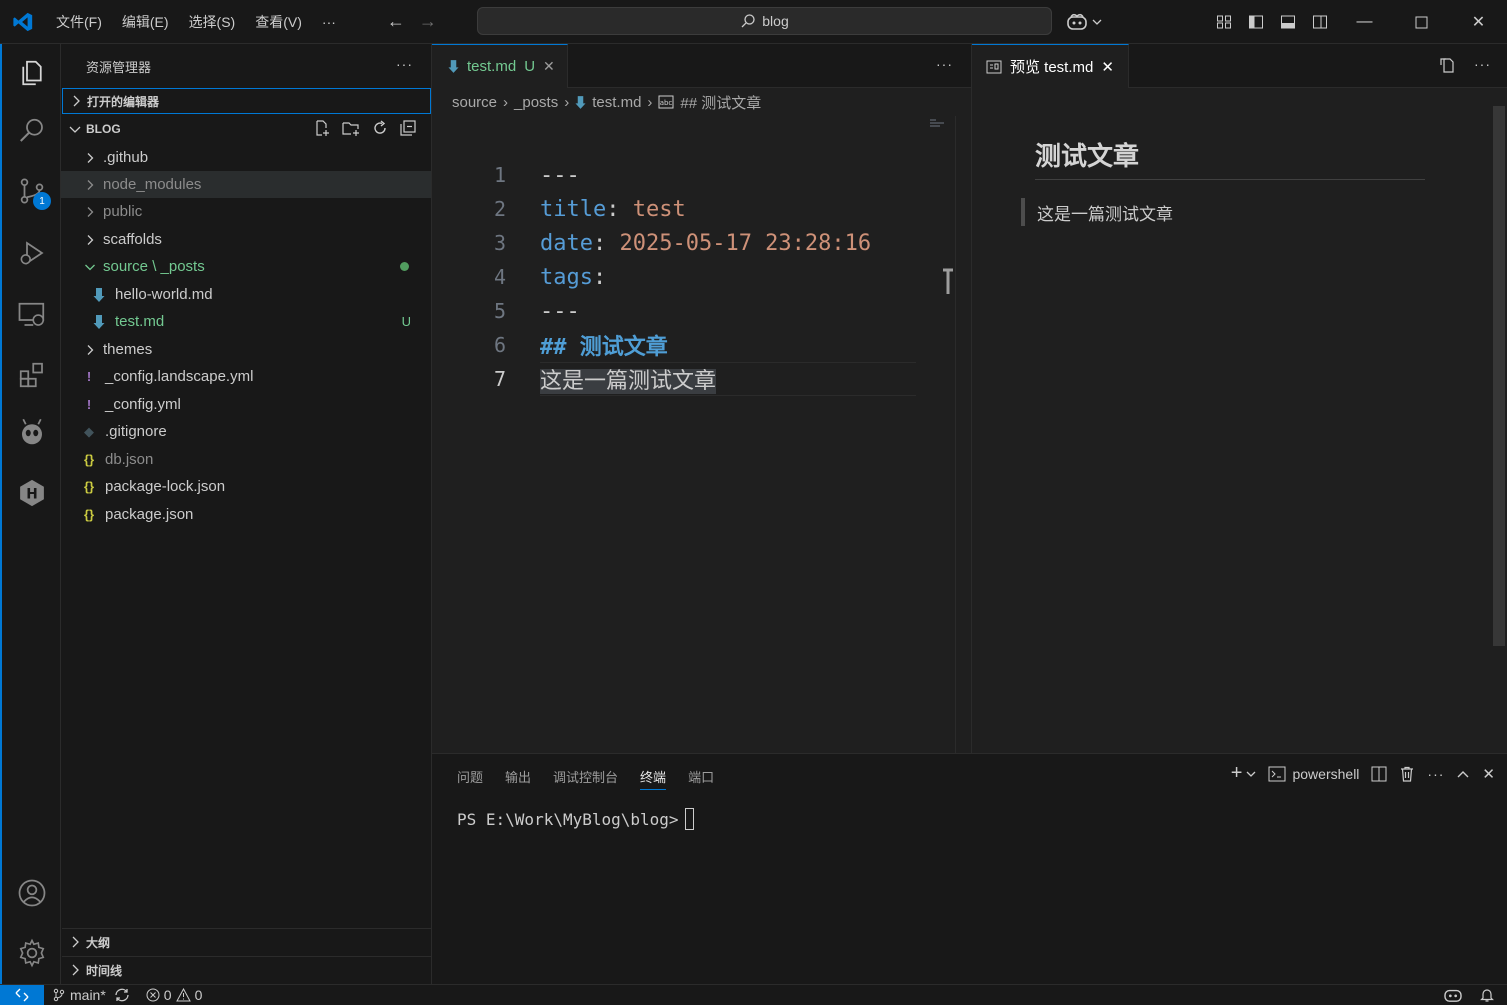 This screenshot has width=1507, height=1005. Describe the element at coordinates (1364, 22) in the screenshot. I see `minimize-icon: —` at that location.